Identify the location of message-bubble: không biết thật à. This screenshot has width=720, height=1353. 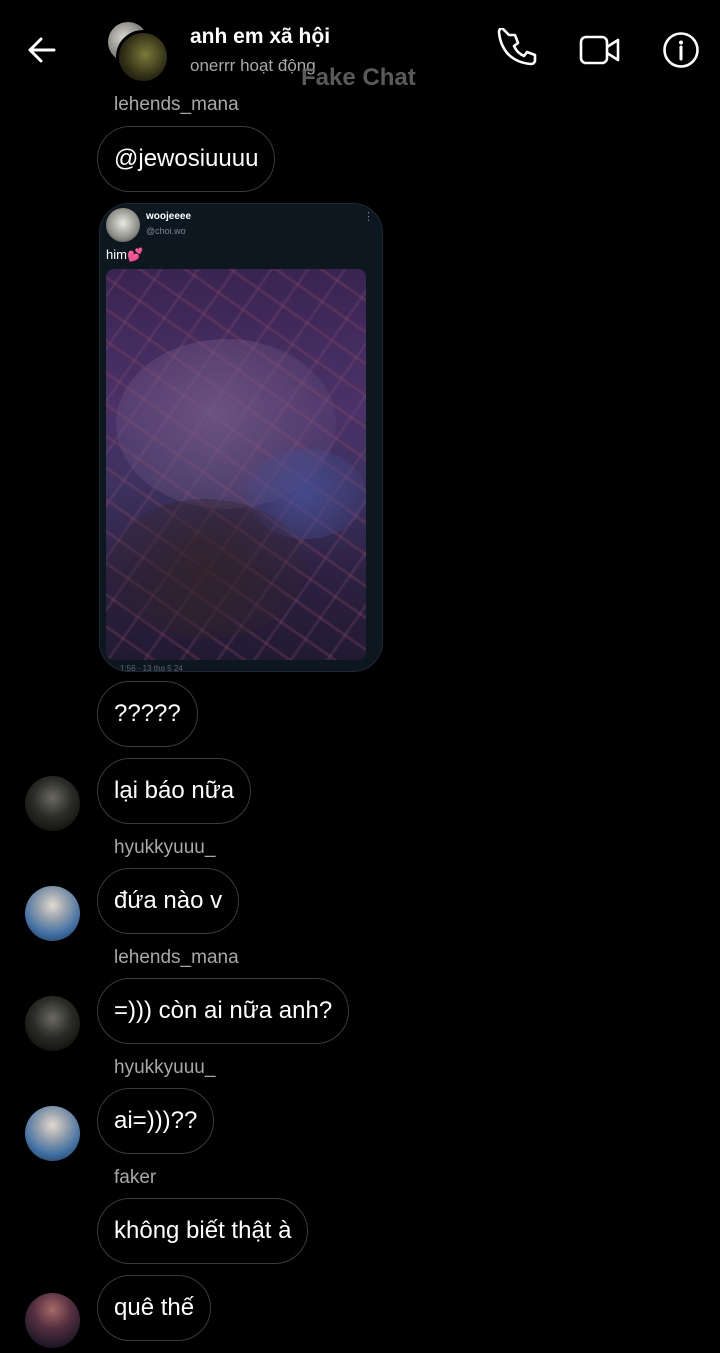
(203, 1231).